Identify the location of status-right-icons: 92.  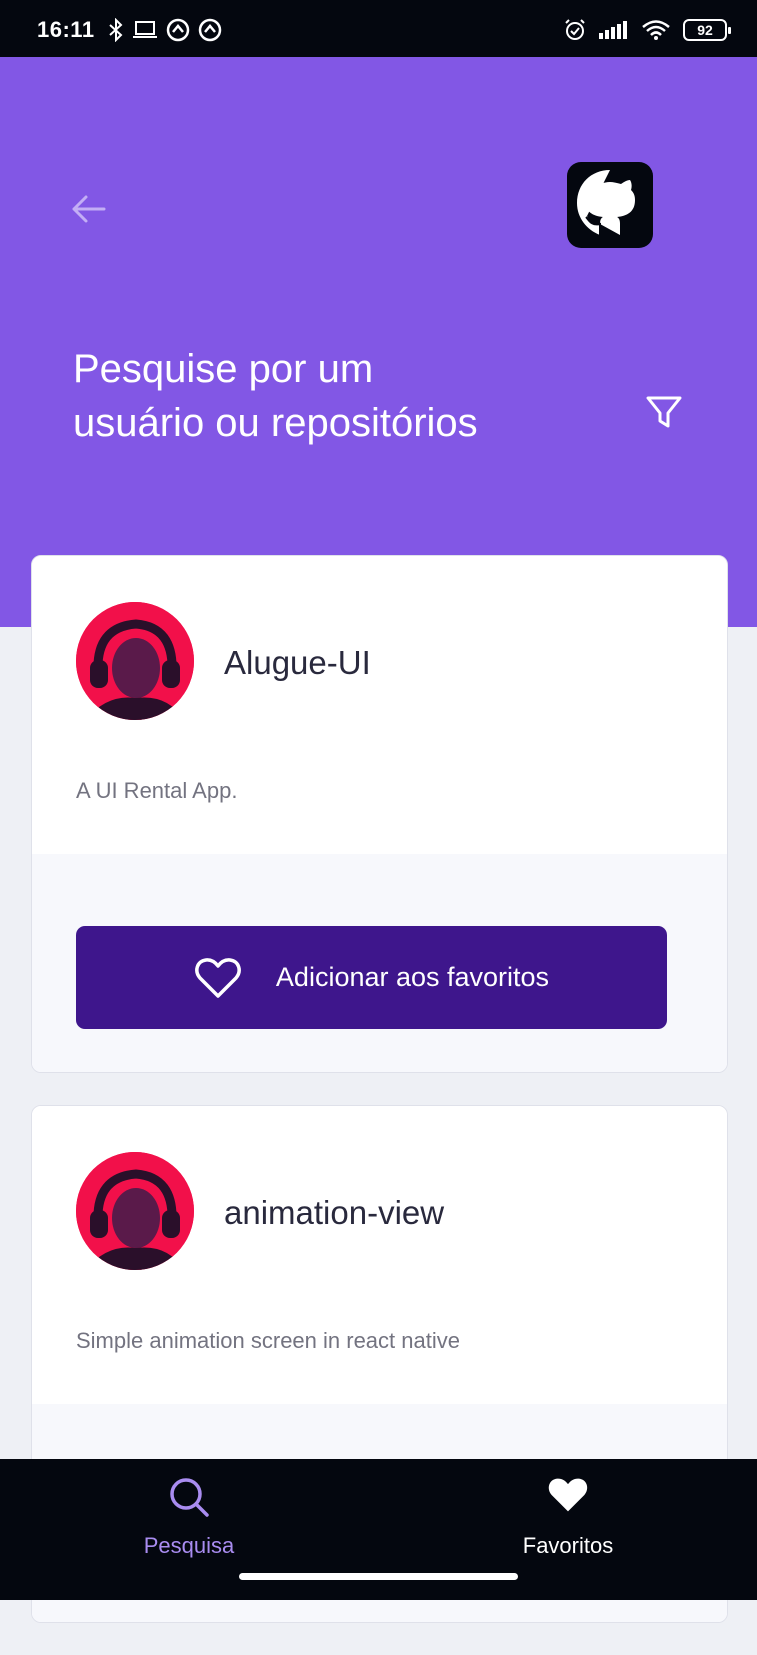
(647, 30).